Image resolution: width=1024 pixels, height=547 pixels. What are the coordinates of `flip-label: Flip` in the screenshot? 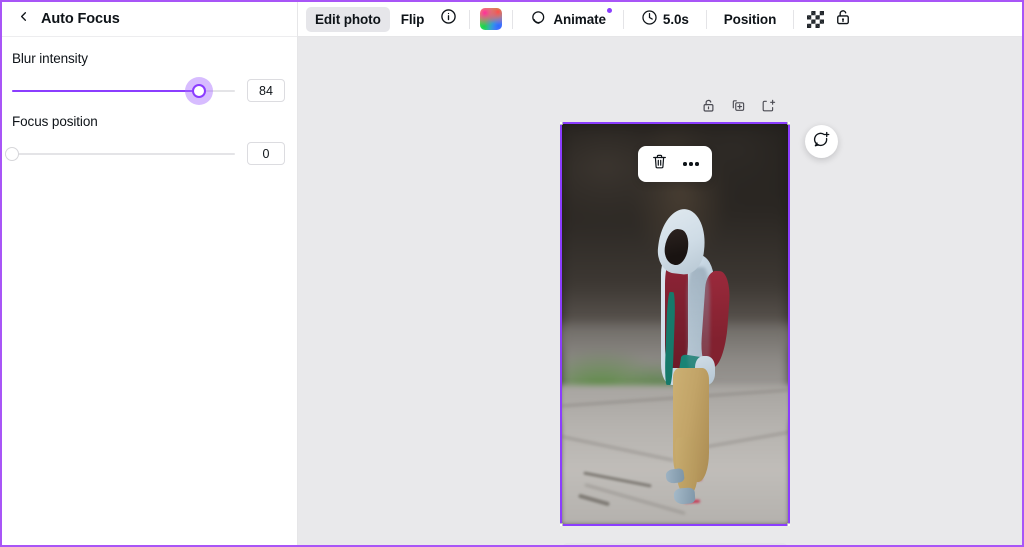 It's located at (412, 19).